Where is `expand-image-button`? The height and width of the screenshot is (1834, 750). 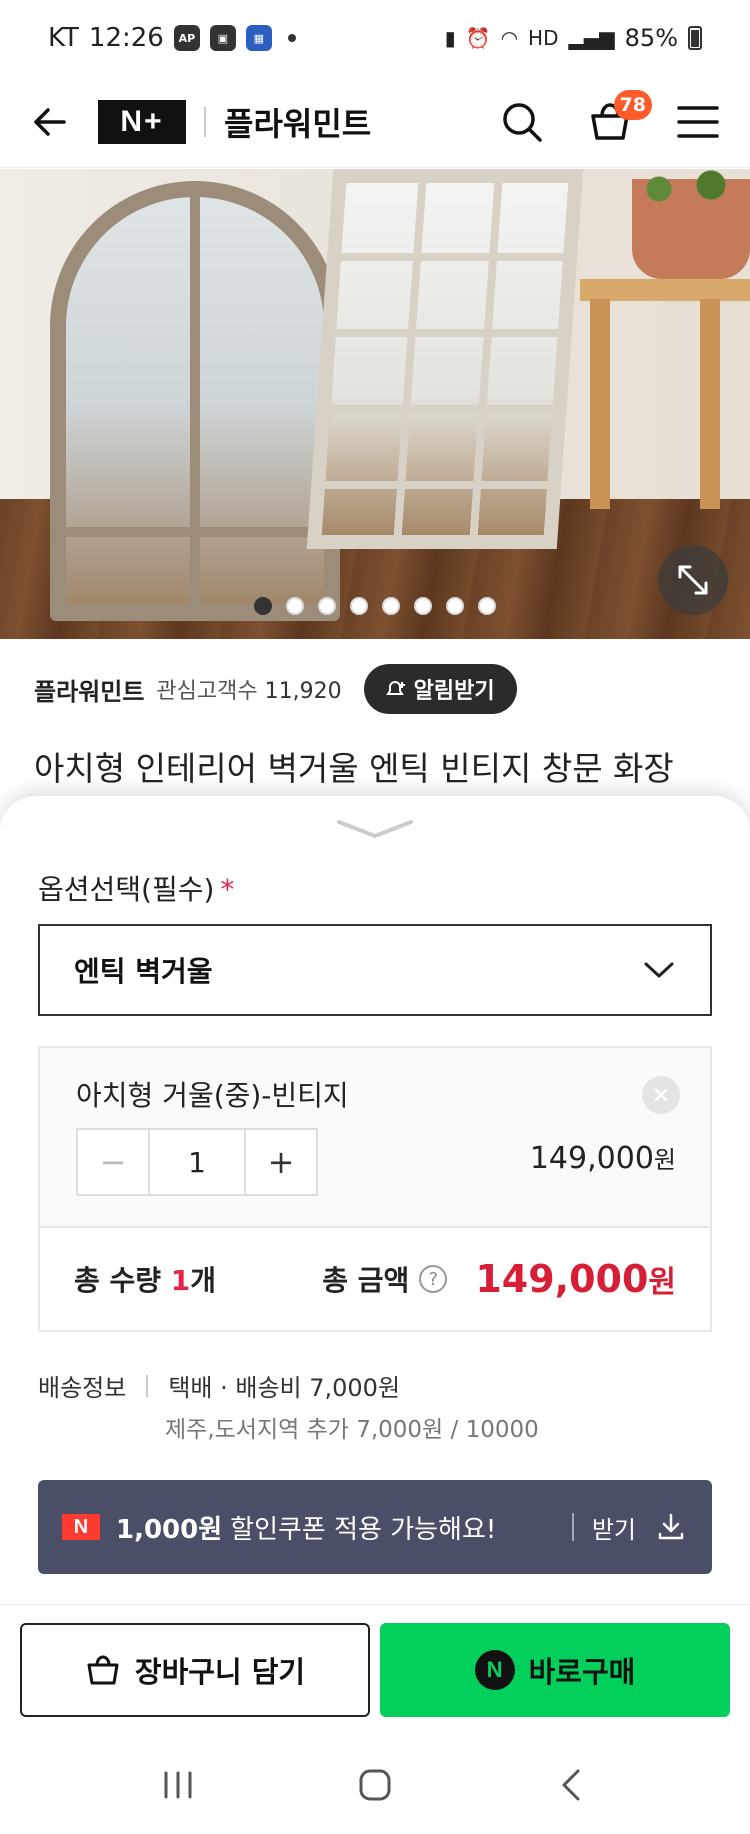 expand-image-button is located at coordinates (693, 580).